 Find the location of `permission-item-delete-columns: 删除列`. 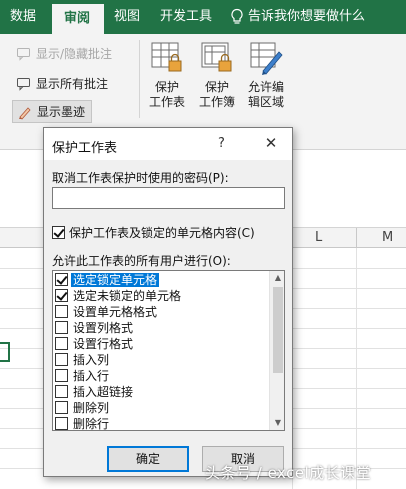

permission-item-delete-columns: 删除列 is located at coordinates (162, 407).